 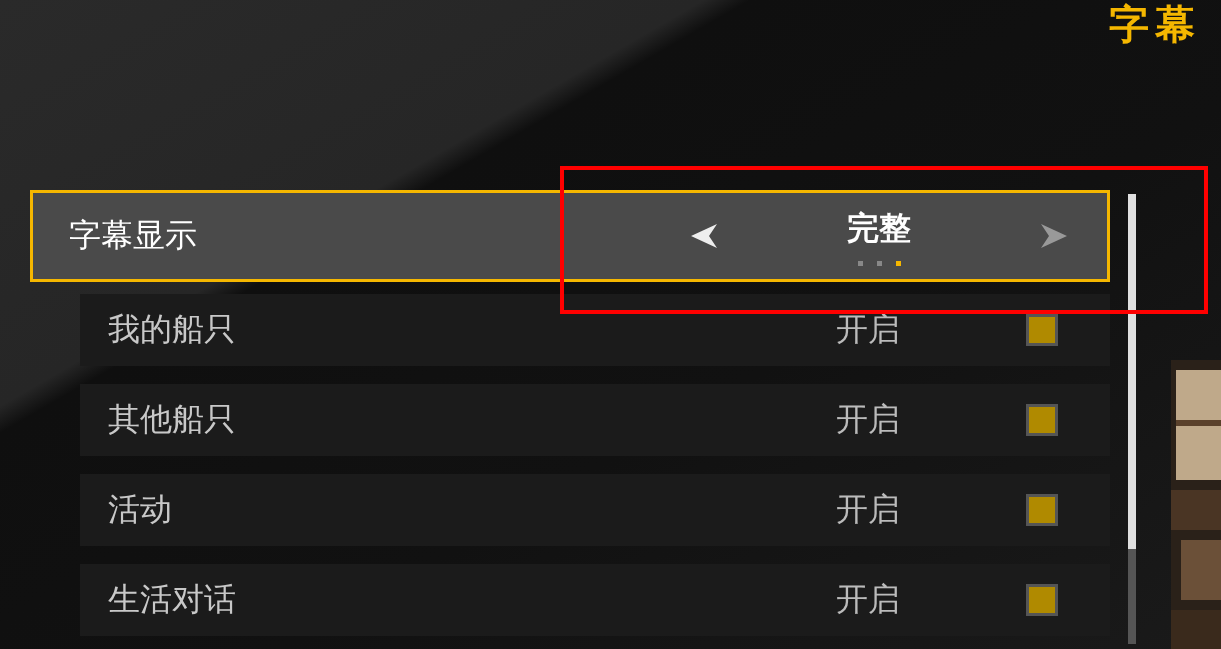 I want to click on left-arrow-icon, so click(x=704, y=236).